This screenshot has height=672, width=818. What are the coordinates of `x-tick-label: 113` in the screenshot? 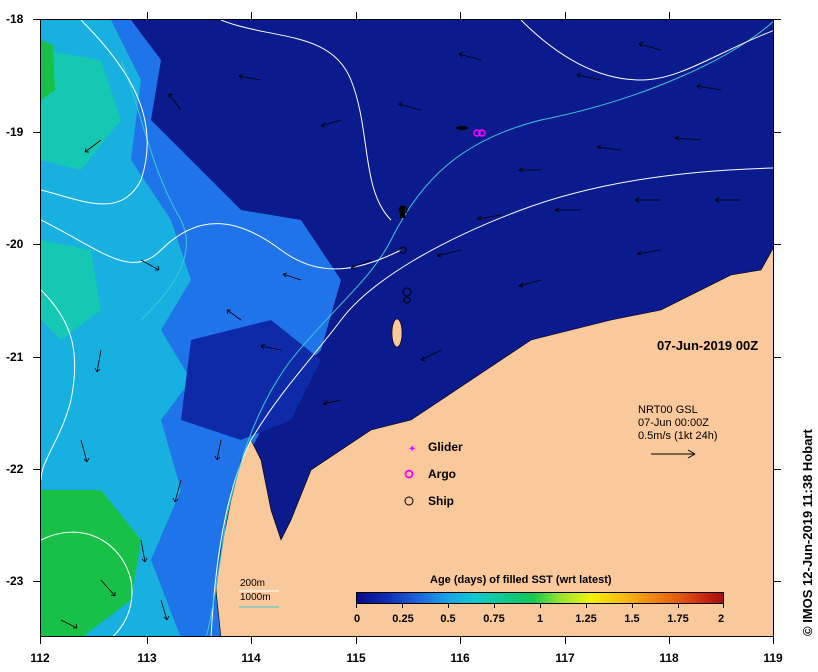 It's located at (147, 658).